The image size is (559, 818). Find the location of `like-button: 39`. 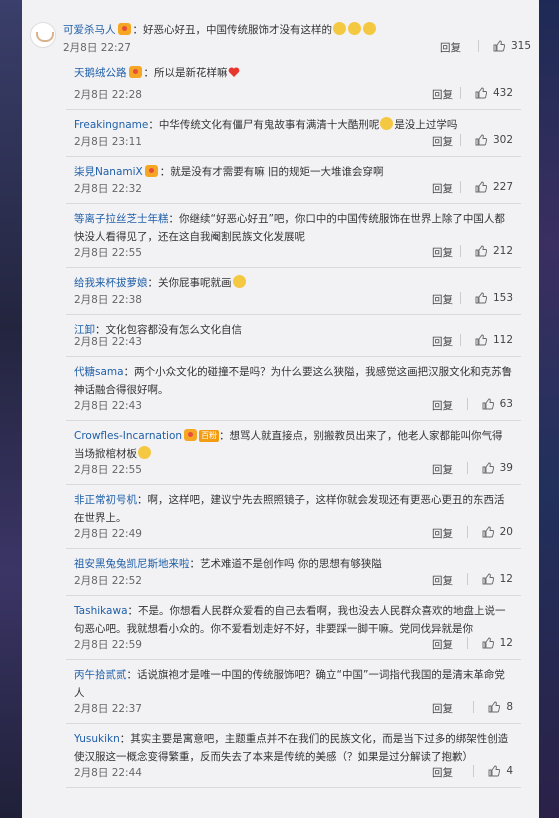

like-button: 39 is located at coordinates (489, 468).